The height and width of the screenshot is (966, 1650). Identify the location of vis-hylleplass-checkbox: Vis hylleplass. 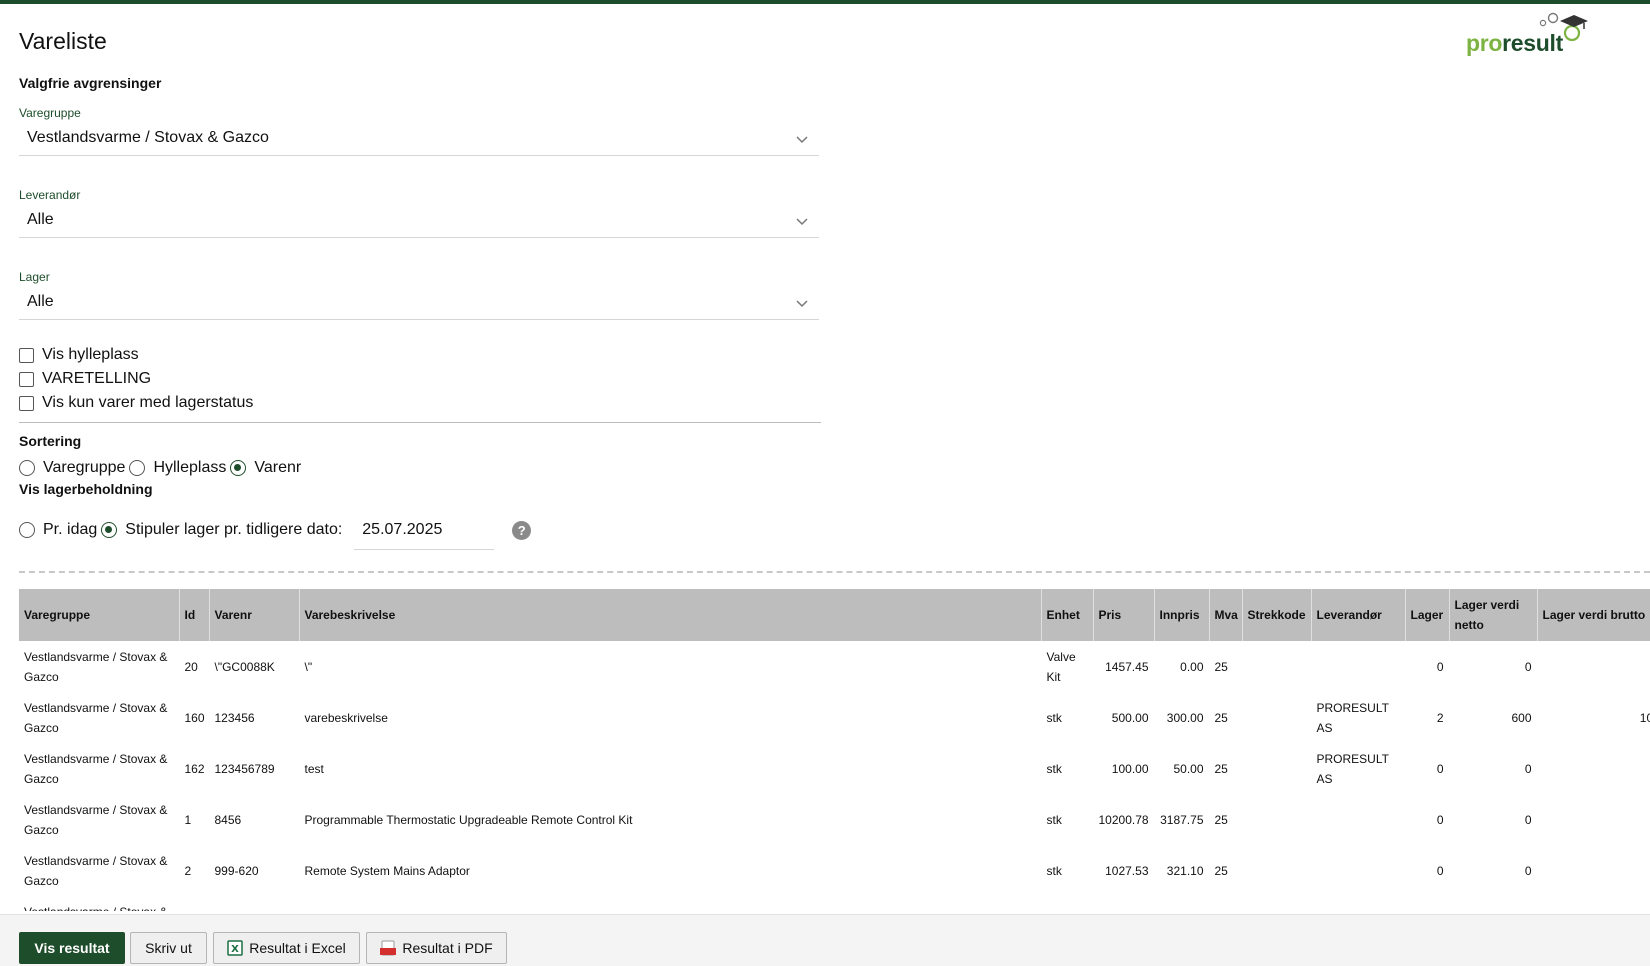
(79, 355).